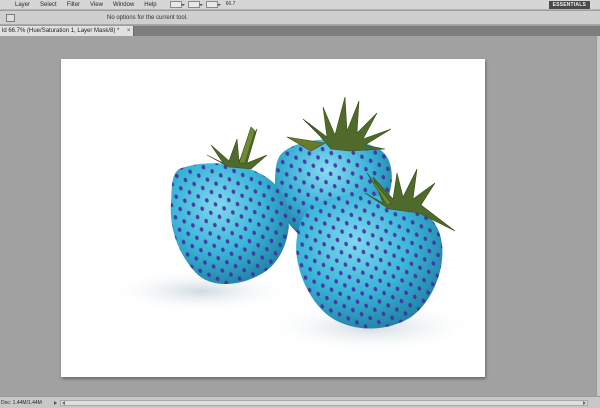 The height and width of the screenshot is (408, 600). Describe the element at coordinates (233, 4) in the screenshot. I see `zoom-level-field: 66.7` at that location.